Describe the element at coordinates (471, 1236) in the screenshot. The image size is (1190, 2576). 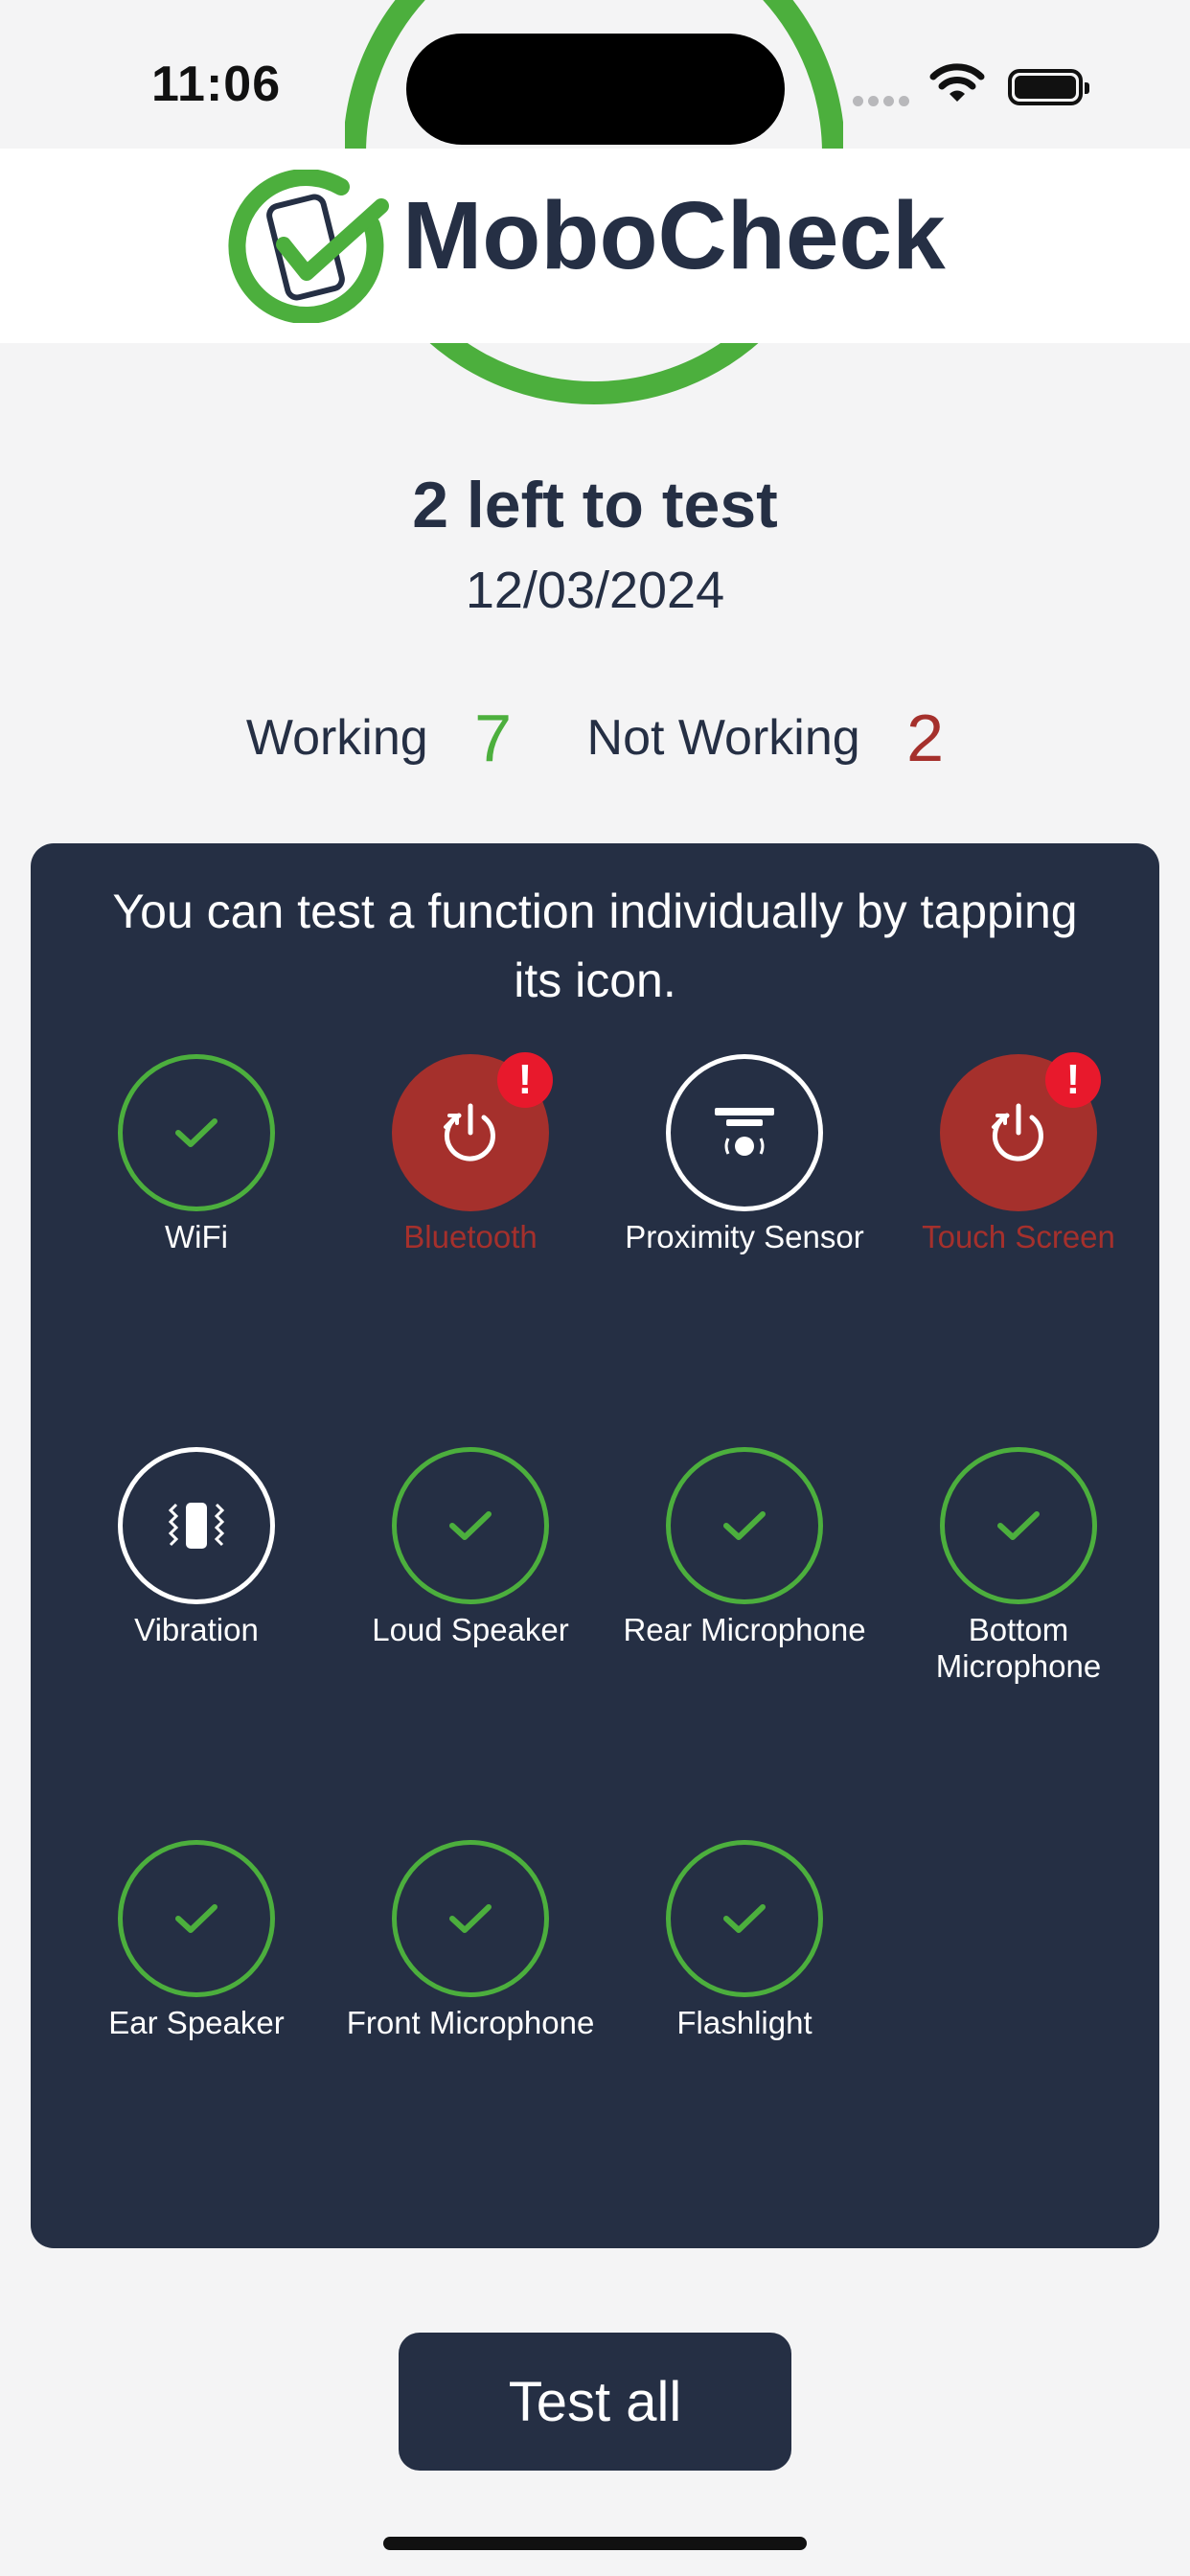
I see `test-label: Bluetooth` at that location.